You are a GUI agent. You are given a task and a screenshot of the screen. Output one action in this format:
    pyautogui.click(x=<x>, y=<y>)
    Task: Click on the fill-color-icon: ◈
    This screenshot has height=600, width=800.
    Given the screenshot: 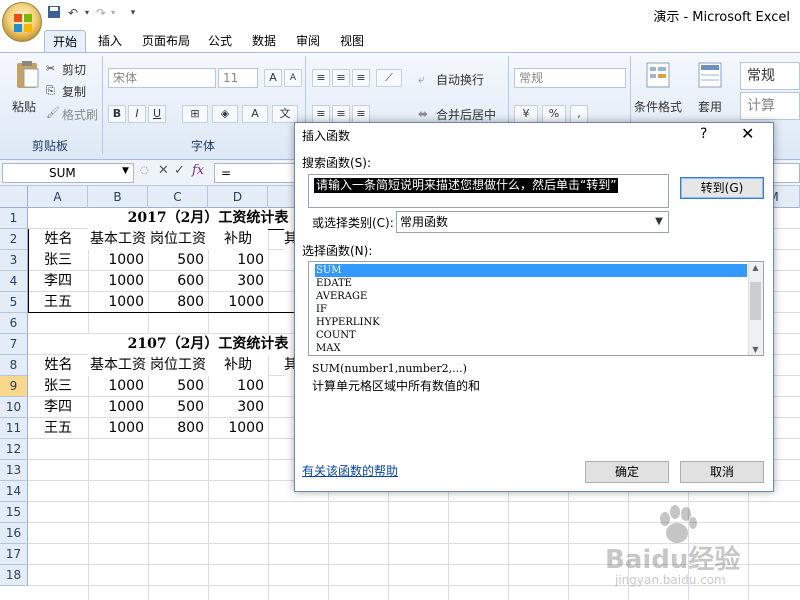 What is the action you would take?
    pyautogui.click(x=225, y=114)
    